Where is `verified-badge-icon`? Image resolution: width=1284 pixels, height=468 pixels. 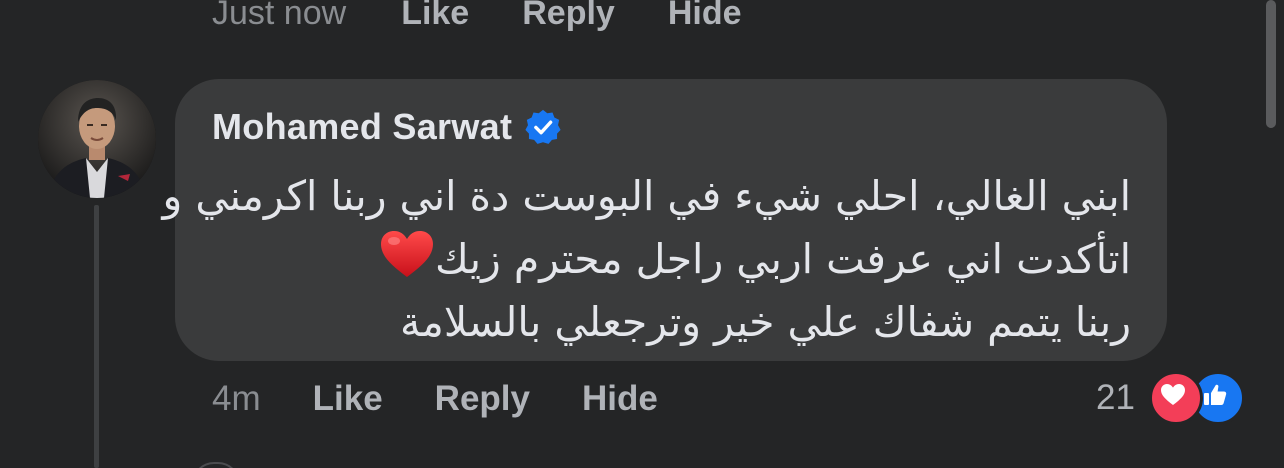 verified-badge-icon is located at coordinates (543, 126).